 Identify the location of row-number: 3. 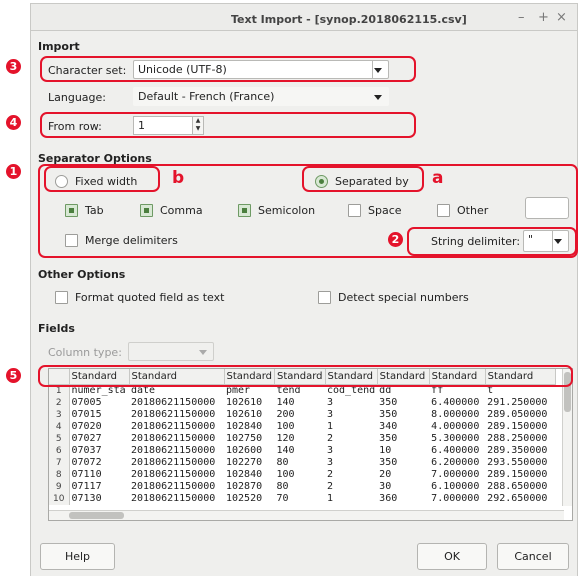
(59, 415).